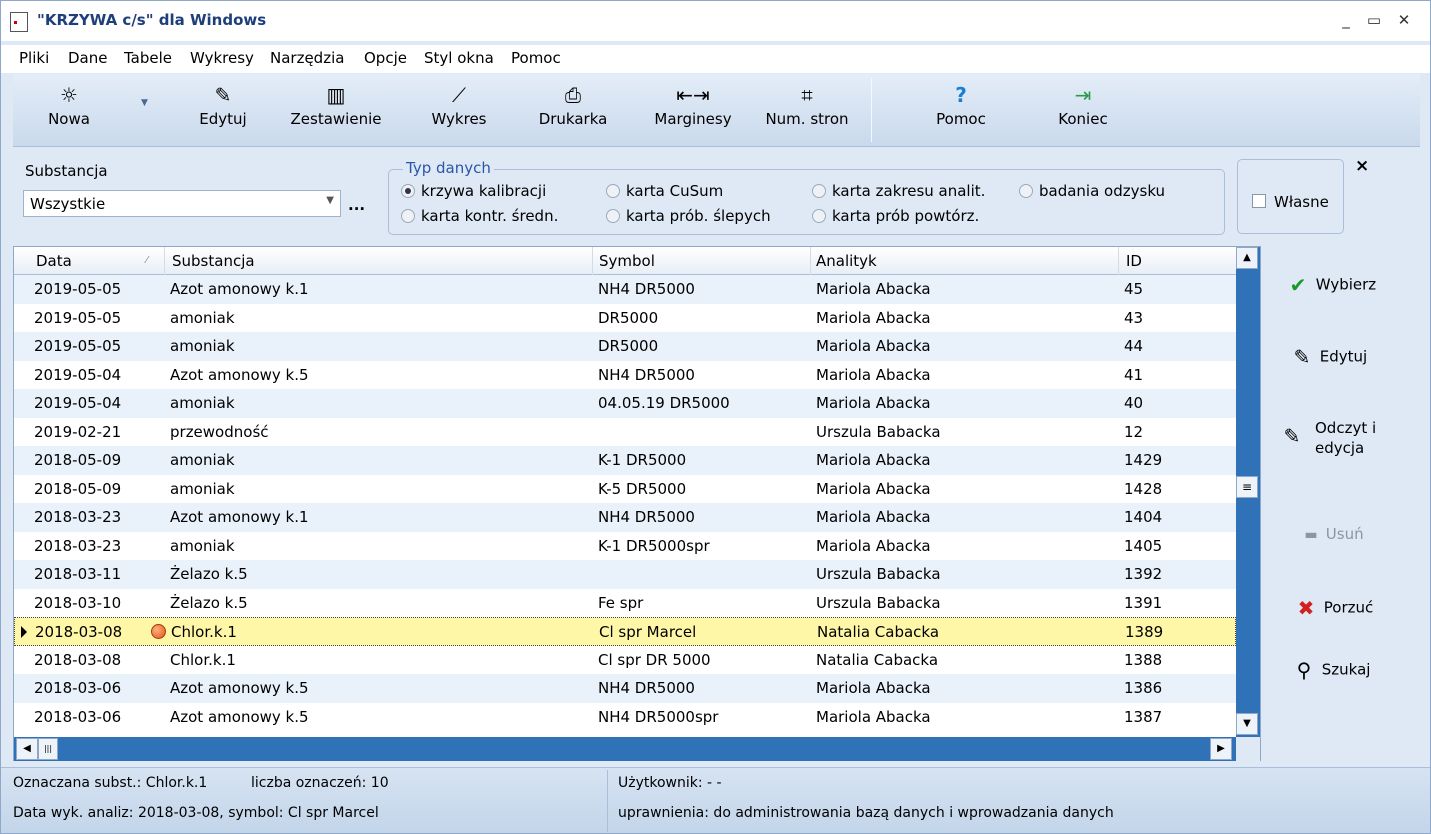 This screenshot has width=1431, height=834. Describe the element at coordinates (819, 191) in the screenshot. I see `radio-icon` at that location.